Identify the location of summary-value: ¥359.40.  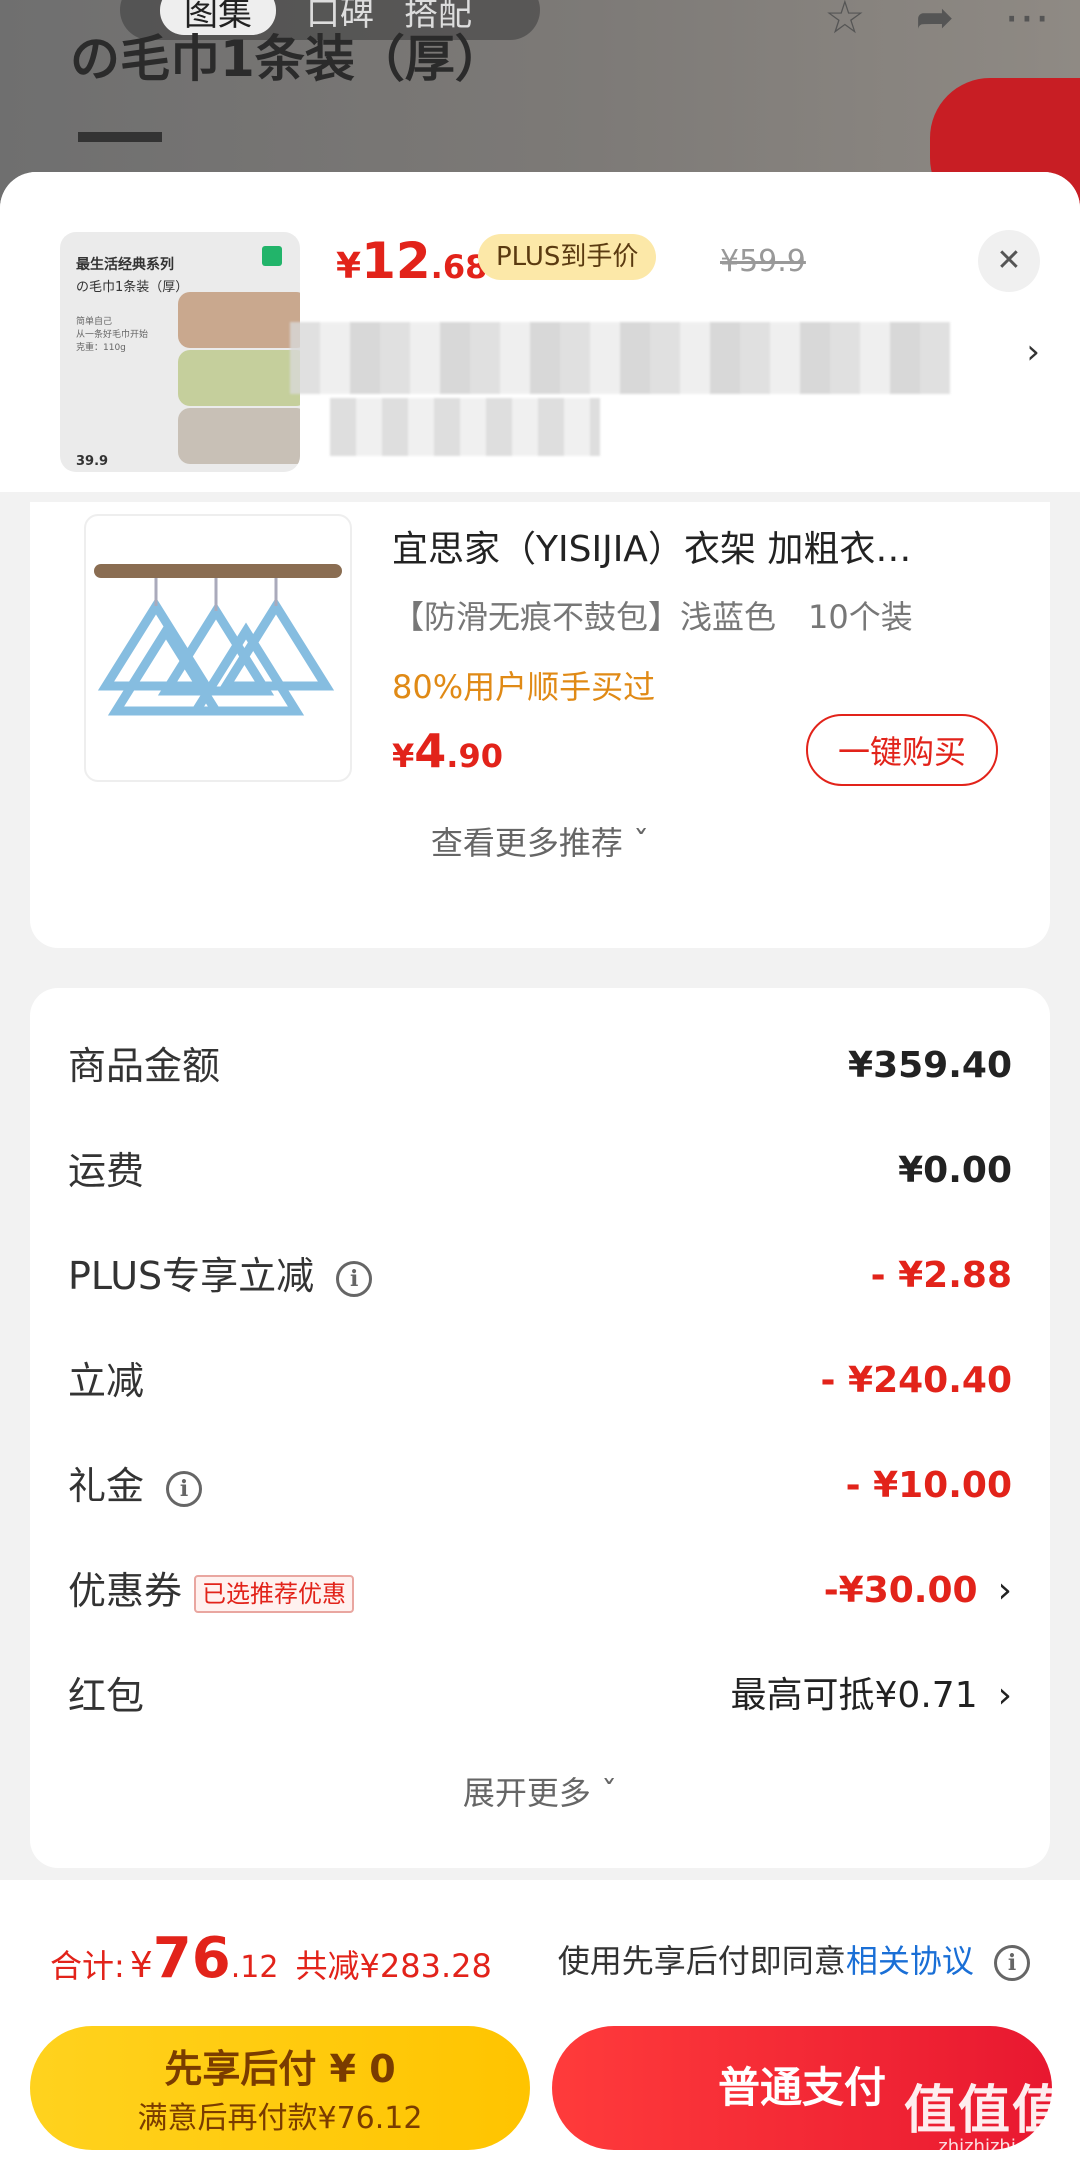
(930, 1065).